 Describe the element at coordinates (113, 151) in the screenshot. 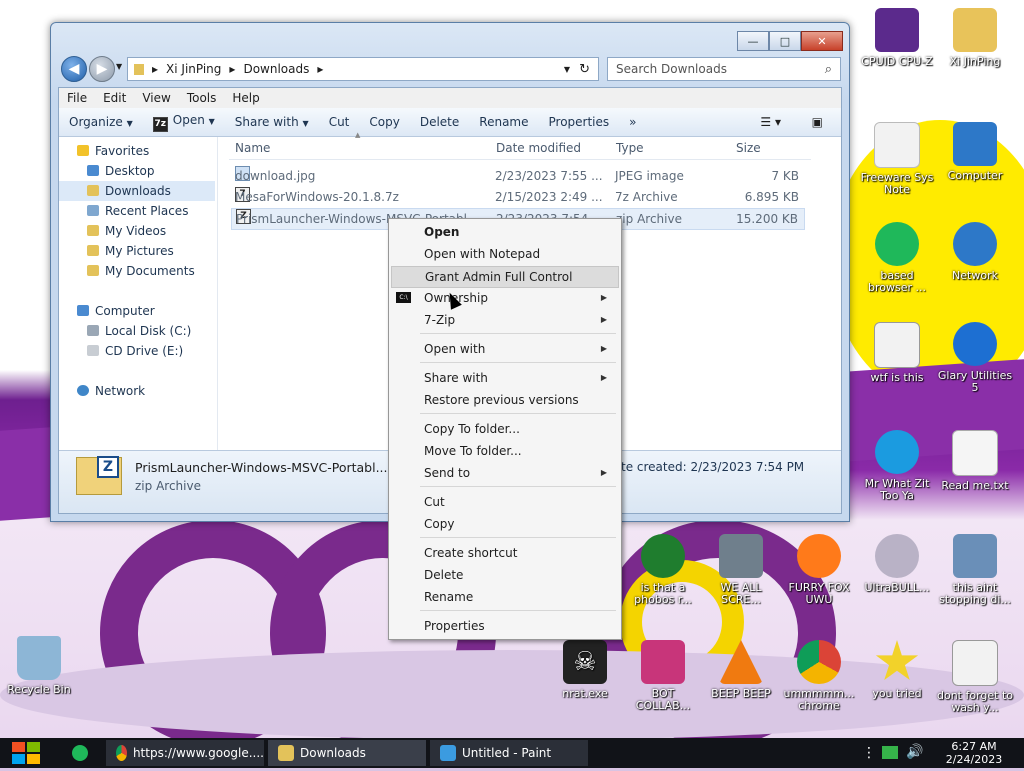

I see `sidebar-favorites: Favorites` at that location.